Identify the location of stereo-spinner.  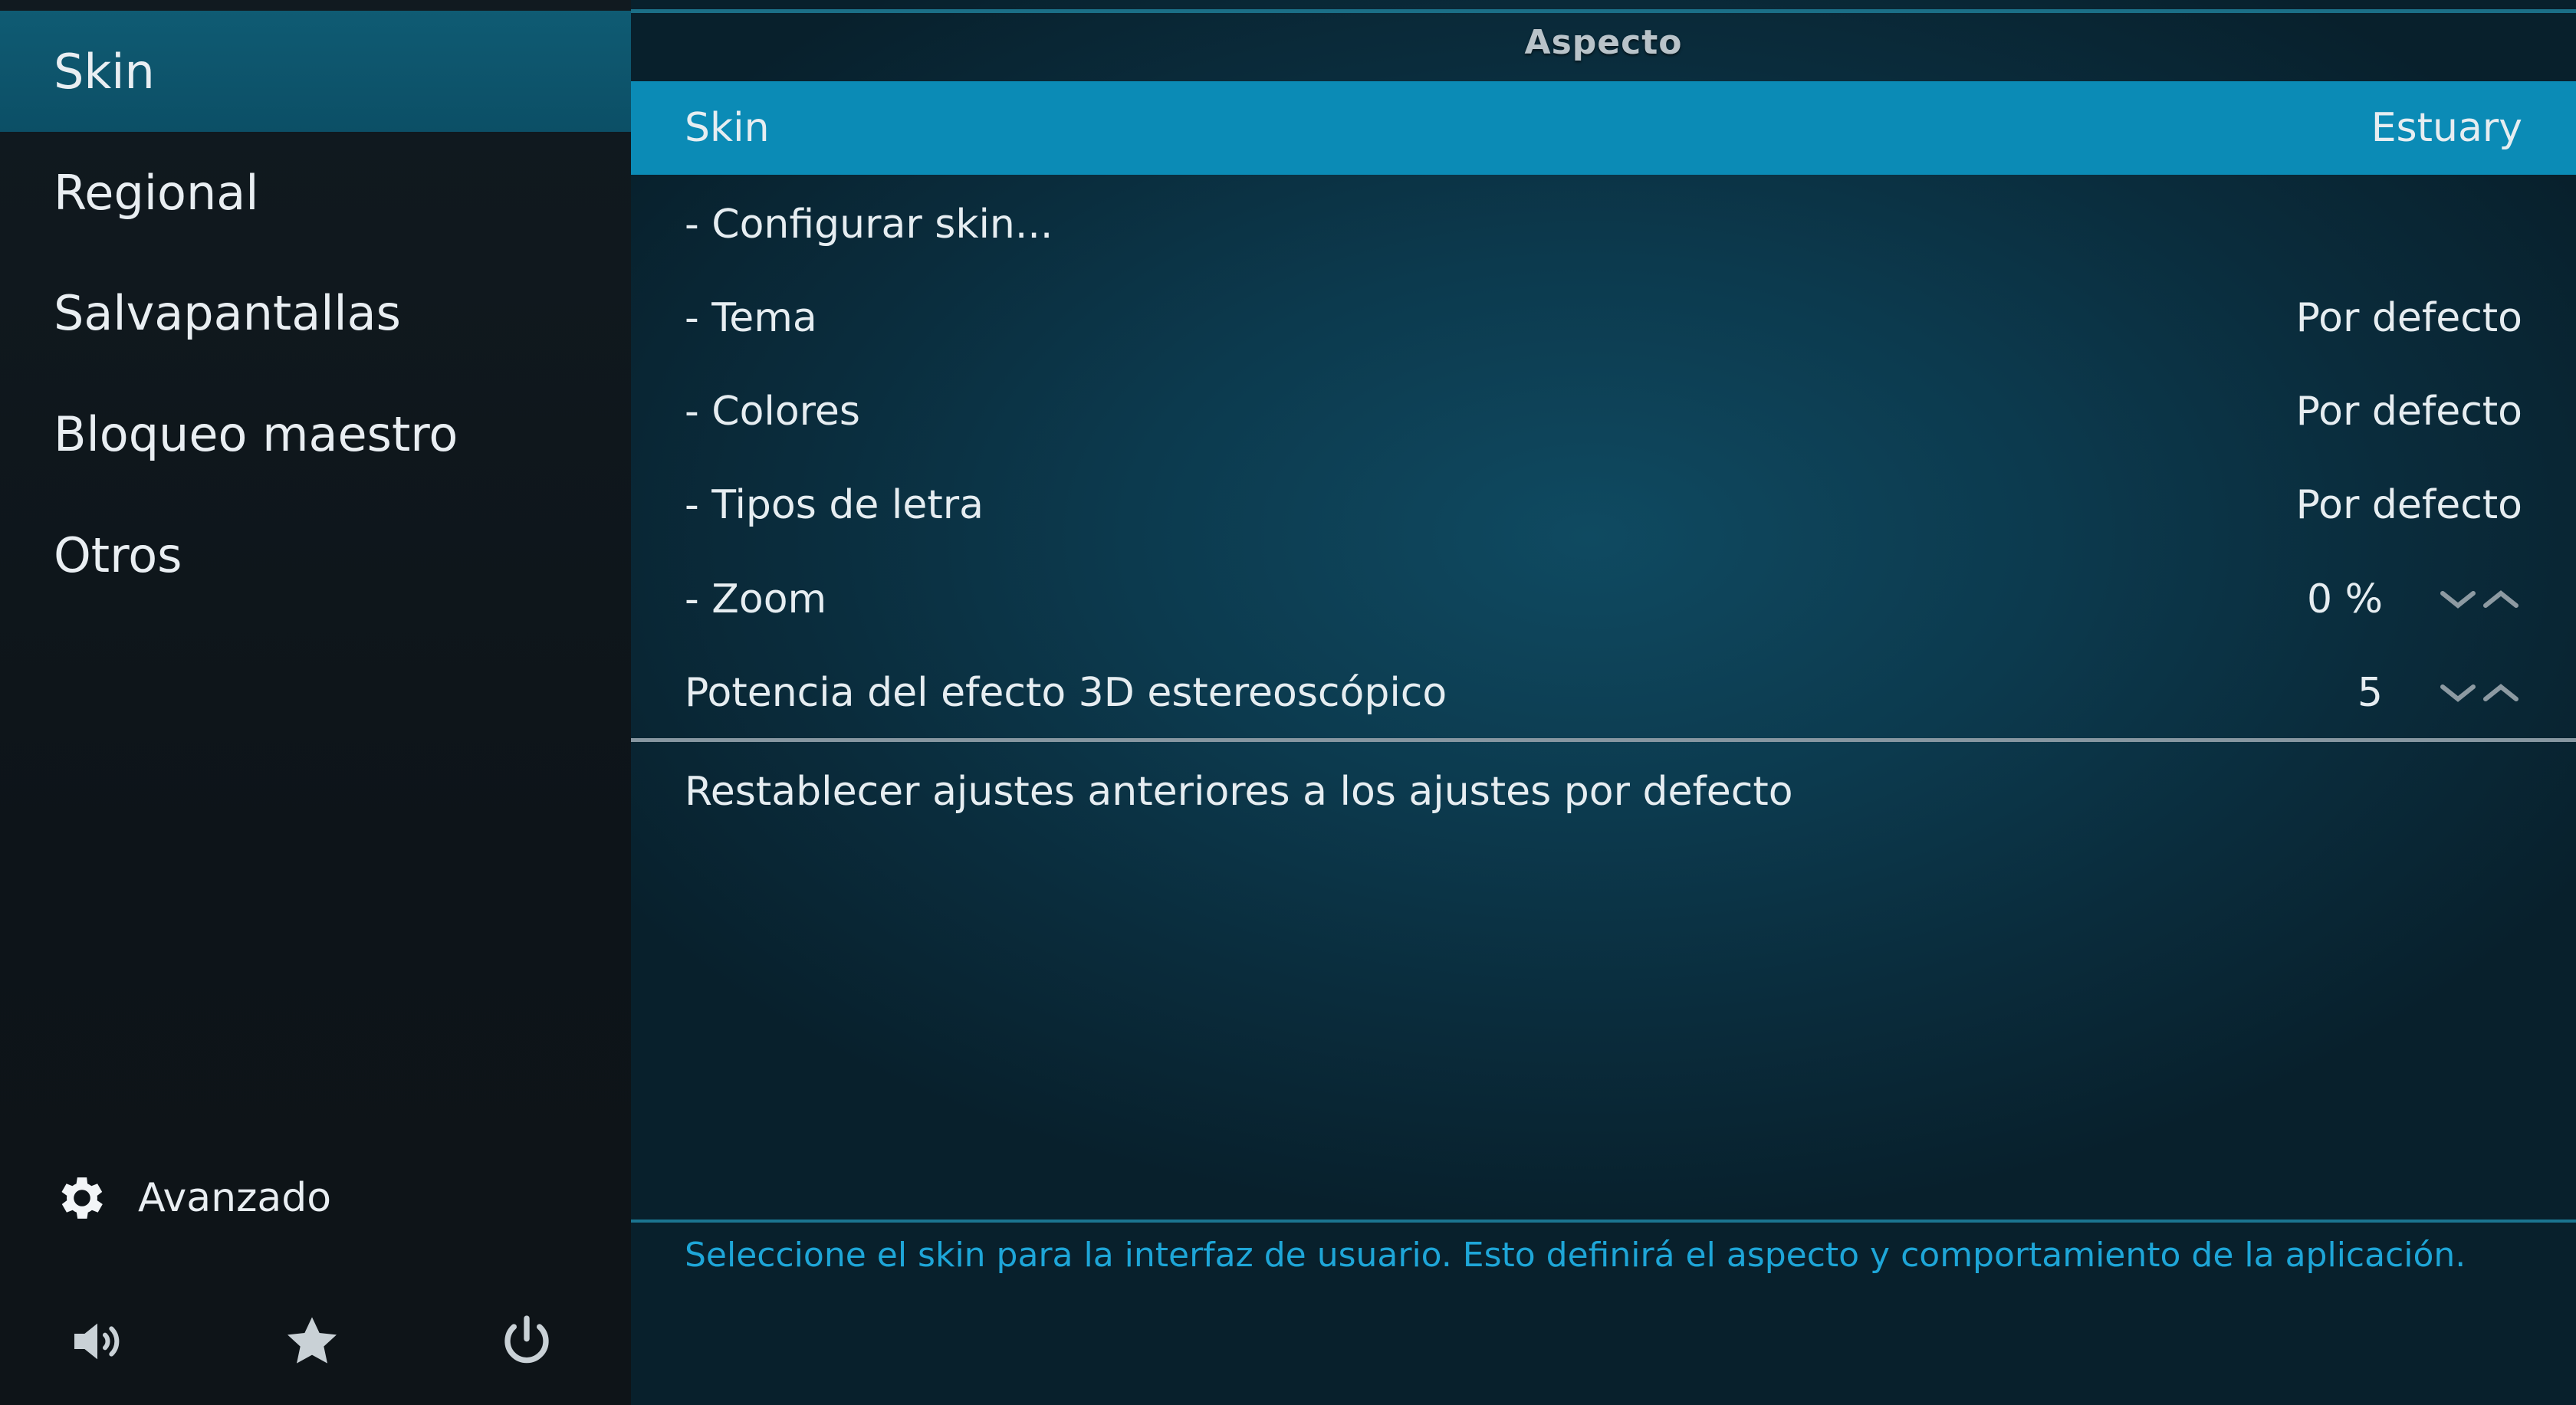
(2479, 693).